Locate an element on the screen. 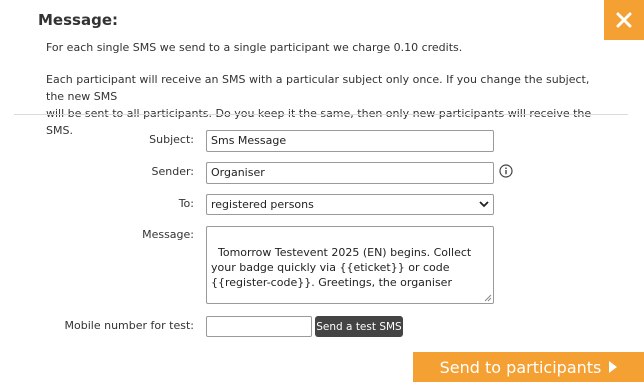 The image size is (644, 382). send-to-participants-button: Send to participants is located at coordinates (528, 367).